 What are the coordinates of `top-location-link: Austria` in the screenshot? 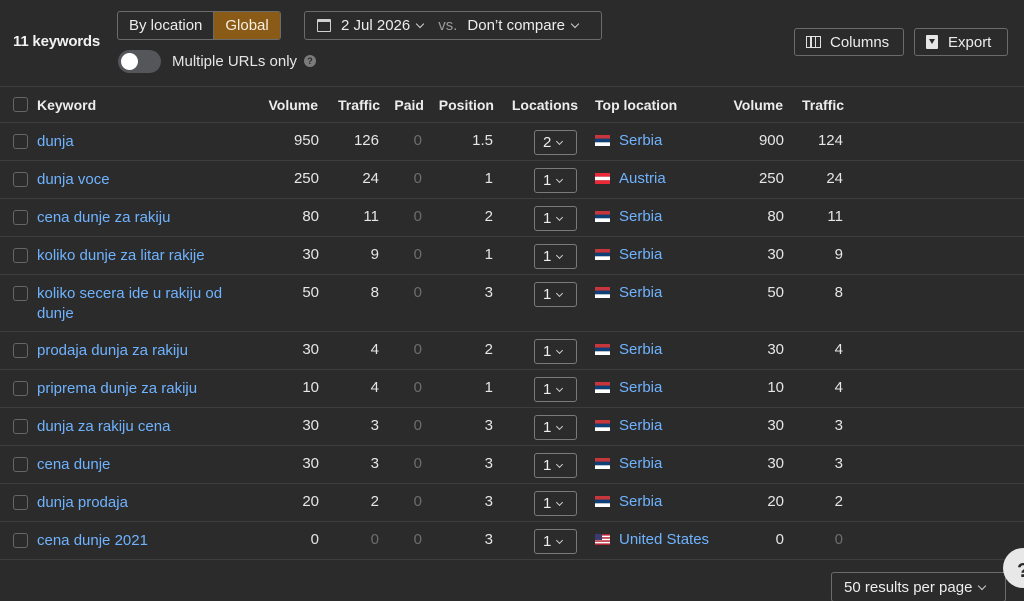 It's located at (642, 178).